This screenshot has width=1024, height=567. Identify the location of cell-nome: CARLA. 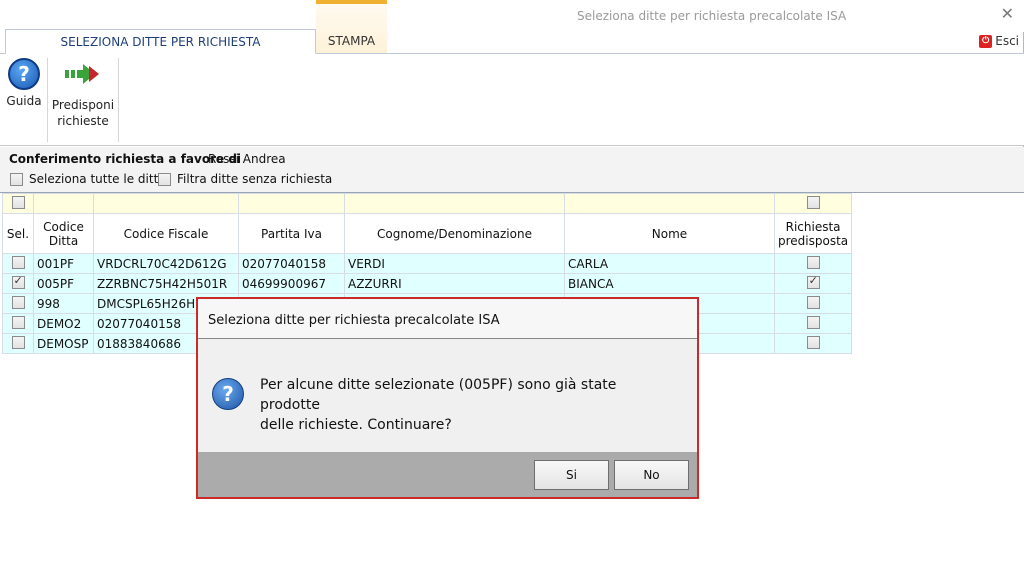
(669, 263).